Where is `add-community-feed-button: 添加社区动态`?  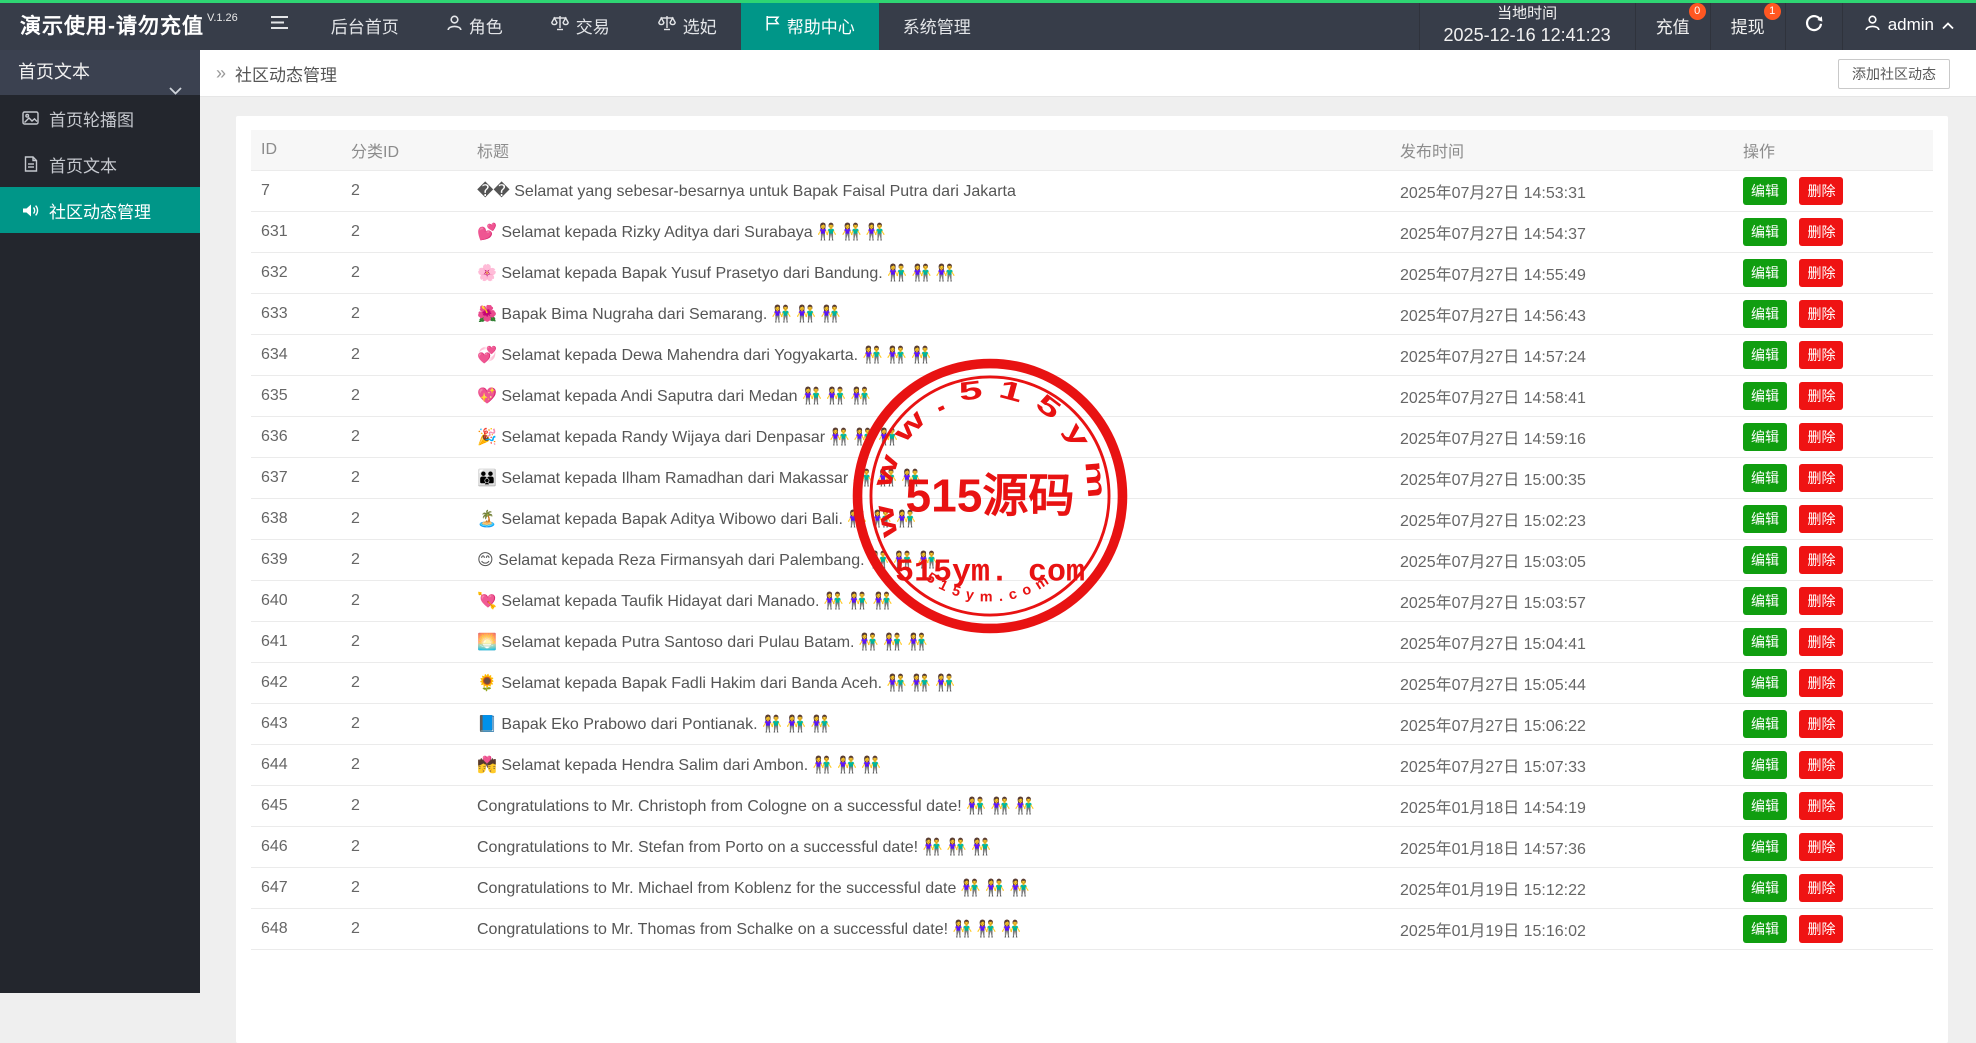 add-community-feed-button: 添加社区动态 is located at coordinates (1894, 74).